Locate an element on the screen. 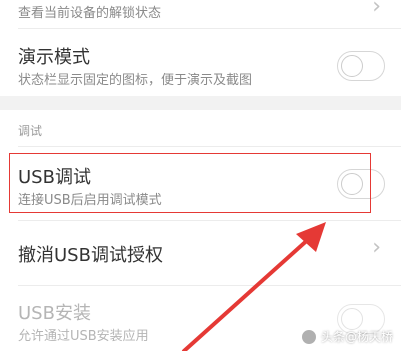  watermark-text: 头条@杨天桥 is located at coordinates (356, 337).